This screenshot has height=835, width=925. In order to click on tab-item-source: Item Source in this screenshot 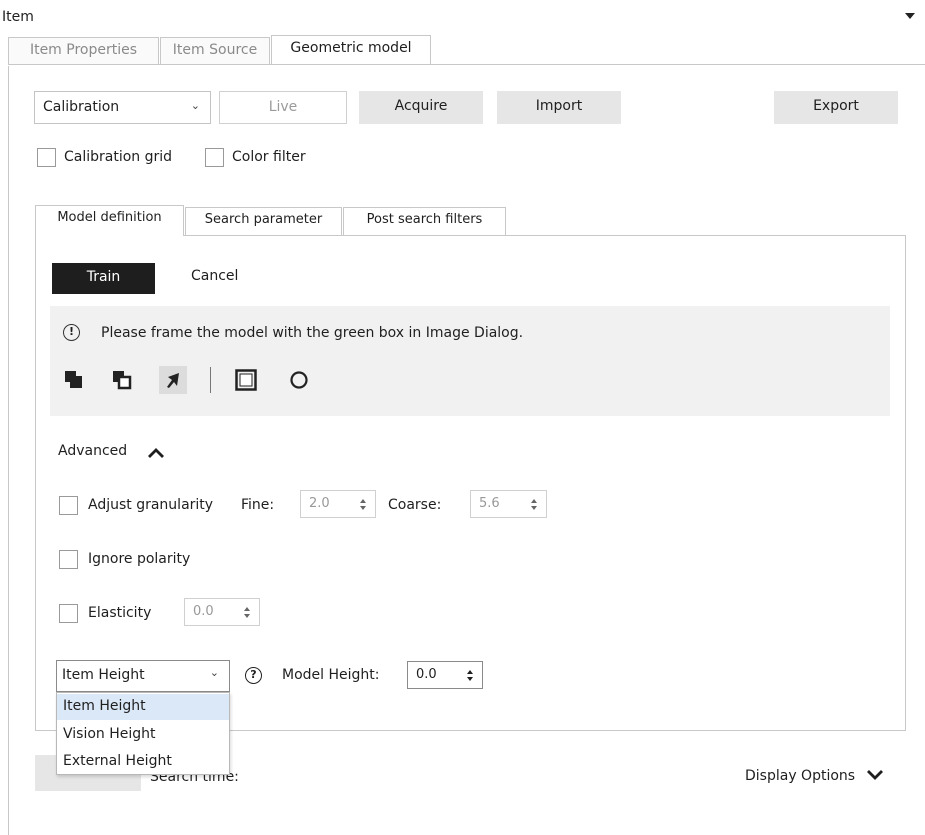, I will do `click(215, 50)`.